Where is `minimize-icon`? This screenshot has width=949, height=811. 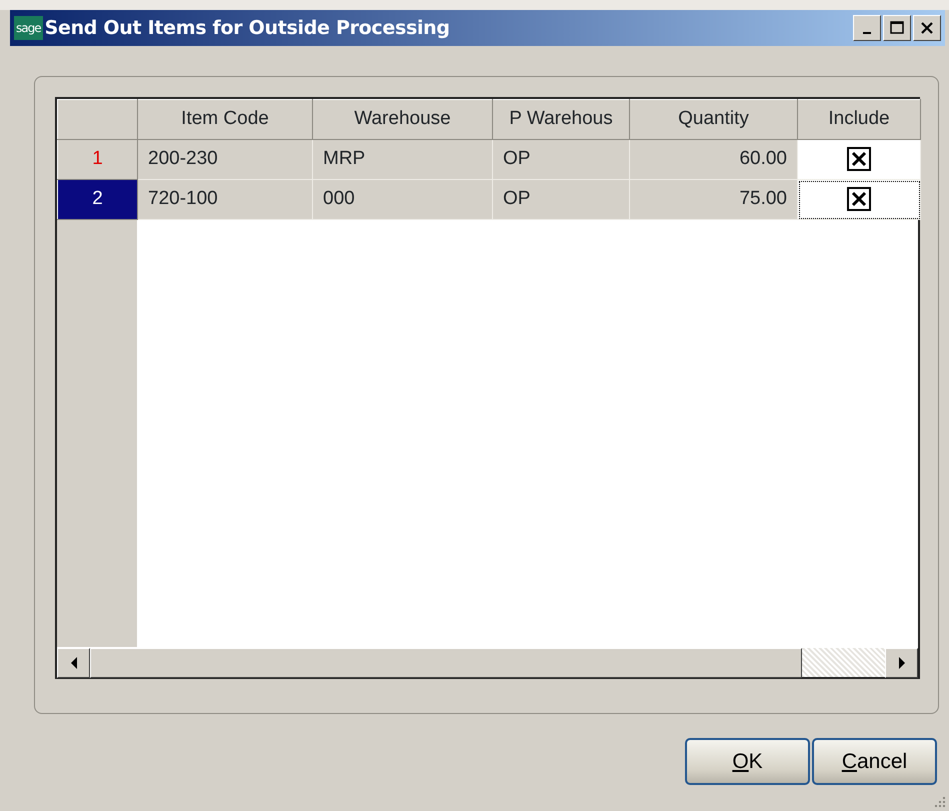
minimize-icon is located at coordinates (867, 33).